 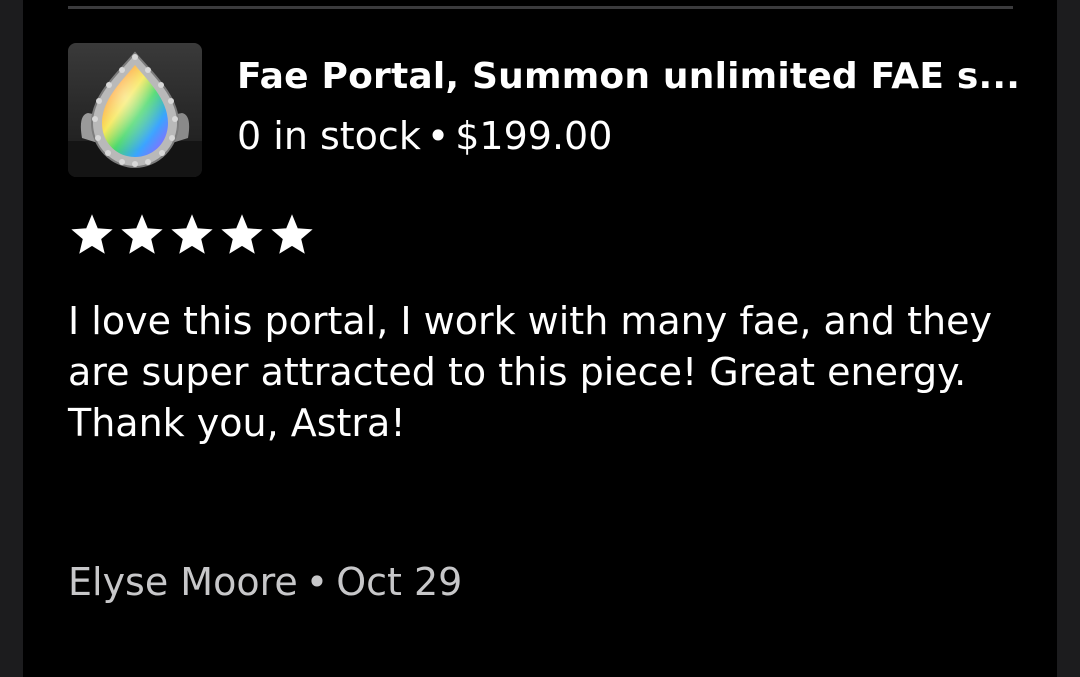 I want to click on stock-status: 0 in stock, so click(x=329, y=136).